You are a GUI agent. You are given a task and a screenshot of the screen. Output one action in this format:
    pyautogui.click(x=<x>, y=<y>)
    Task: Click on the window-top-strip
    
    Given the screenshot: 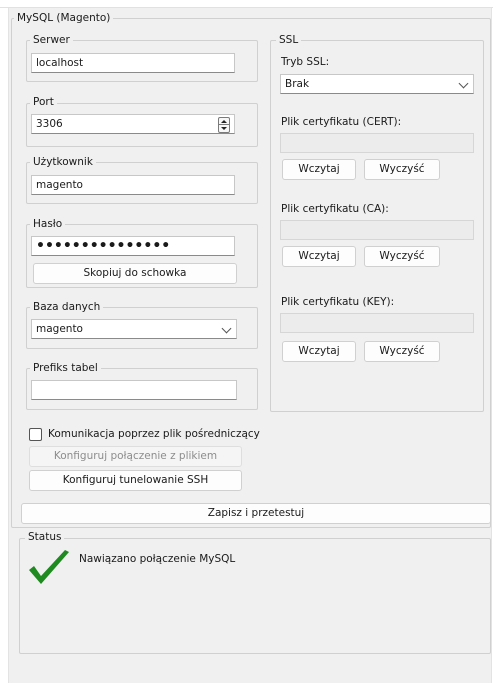 What is the action you would take?
    pyautogui.click(x=246, y=4)
    